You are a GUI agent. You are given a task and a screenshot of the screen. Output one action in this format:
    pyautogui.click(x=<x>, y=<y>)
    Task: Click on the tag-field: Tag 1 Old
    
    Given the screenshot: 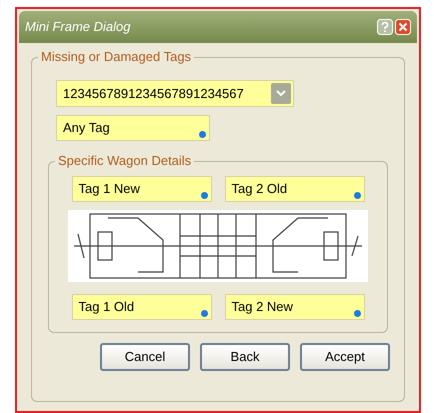 What is the action you would take?
    pyautogui.click(x=142, y=307)
    